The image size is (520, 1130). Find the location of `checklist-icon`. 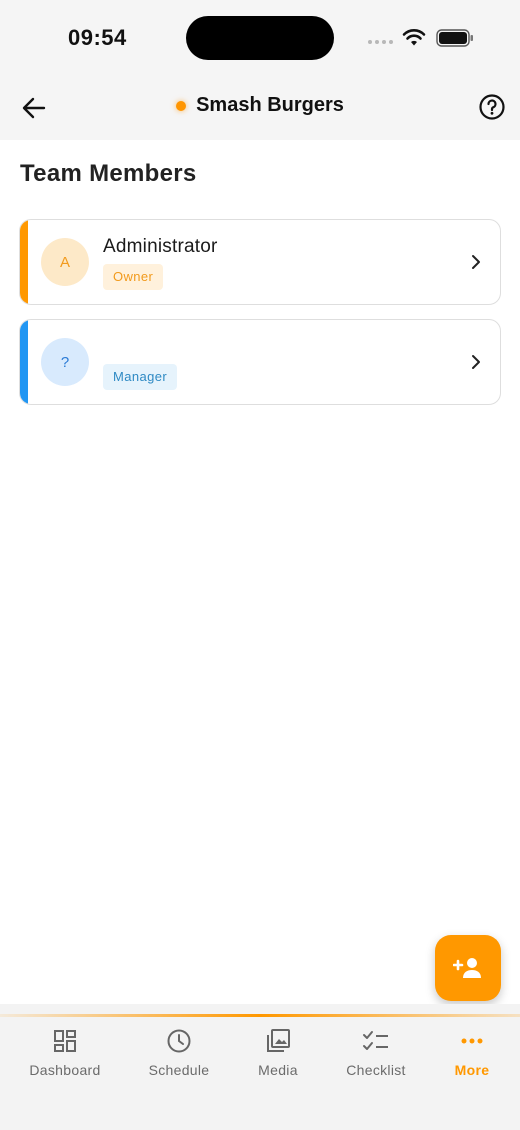

checklist-icon is located at coordinates (375, 1040).